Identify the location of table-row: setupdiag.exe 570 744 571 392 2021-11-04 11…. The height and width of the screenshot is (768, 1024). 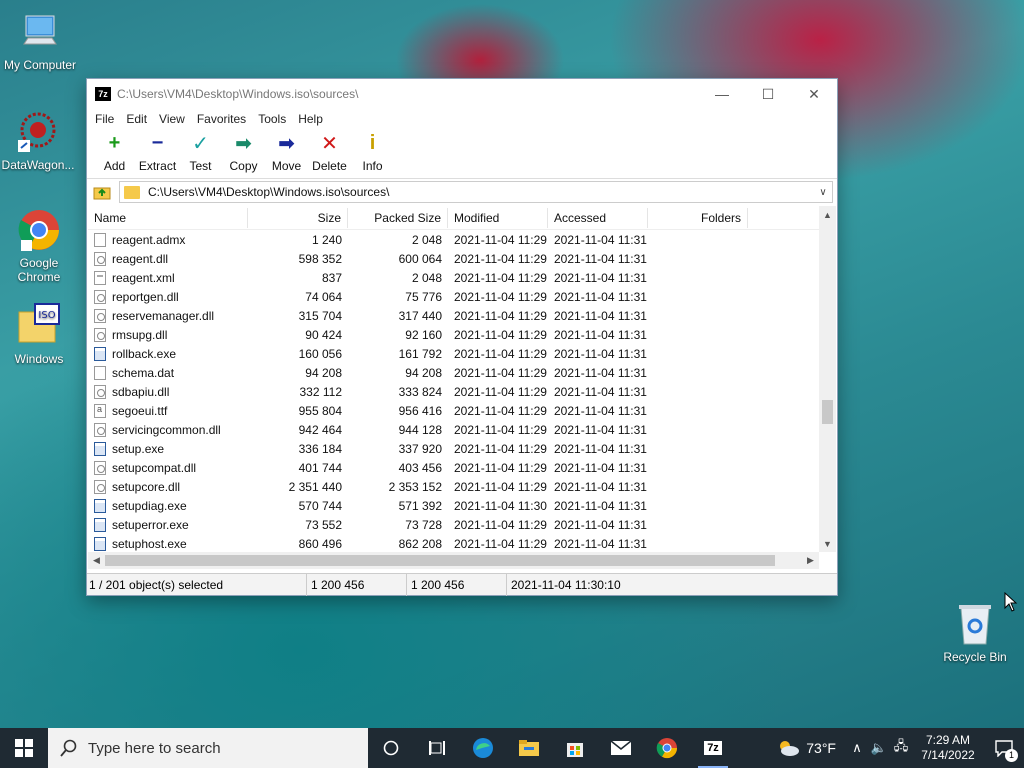
(462, 505).